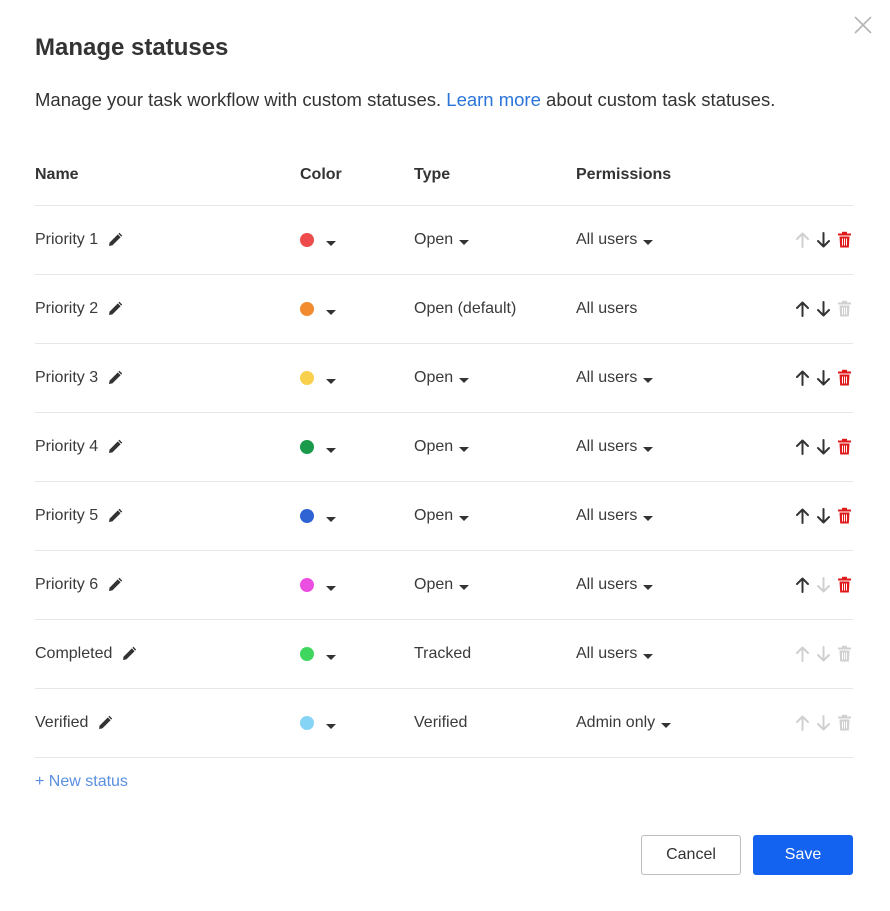 Image resolution: width=890 pixels, height=911 pixels. I want to click on status-permissions-cell: Admin only, so click(624, 723).